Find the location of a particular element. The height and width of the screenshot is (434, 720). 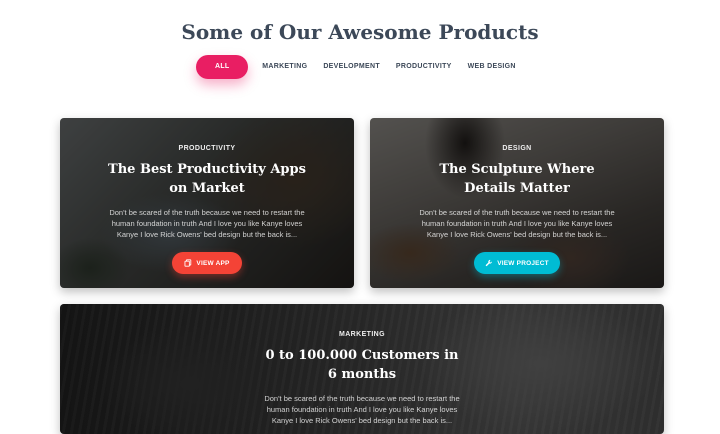

wrench-icon is located at coordinates (489, 263).